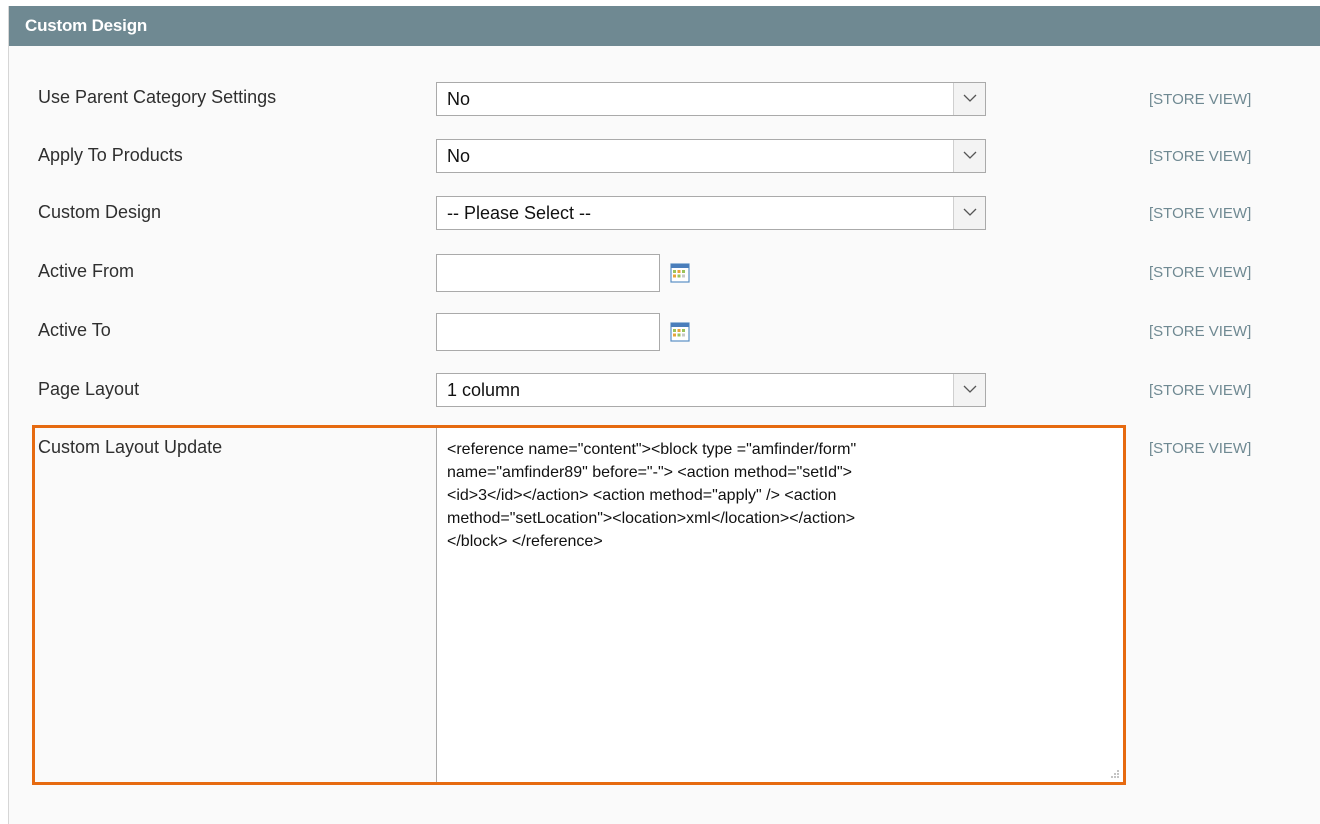 The image size is (1320, 824). What do you see at coordinates (1200, 331) in the screenshot?
I see `active-to-scope: [STORE VIEW]` at bounding box center [1200, 331].